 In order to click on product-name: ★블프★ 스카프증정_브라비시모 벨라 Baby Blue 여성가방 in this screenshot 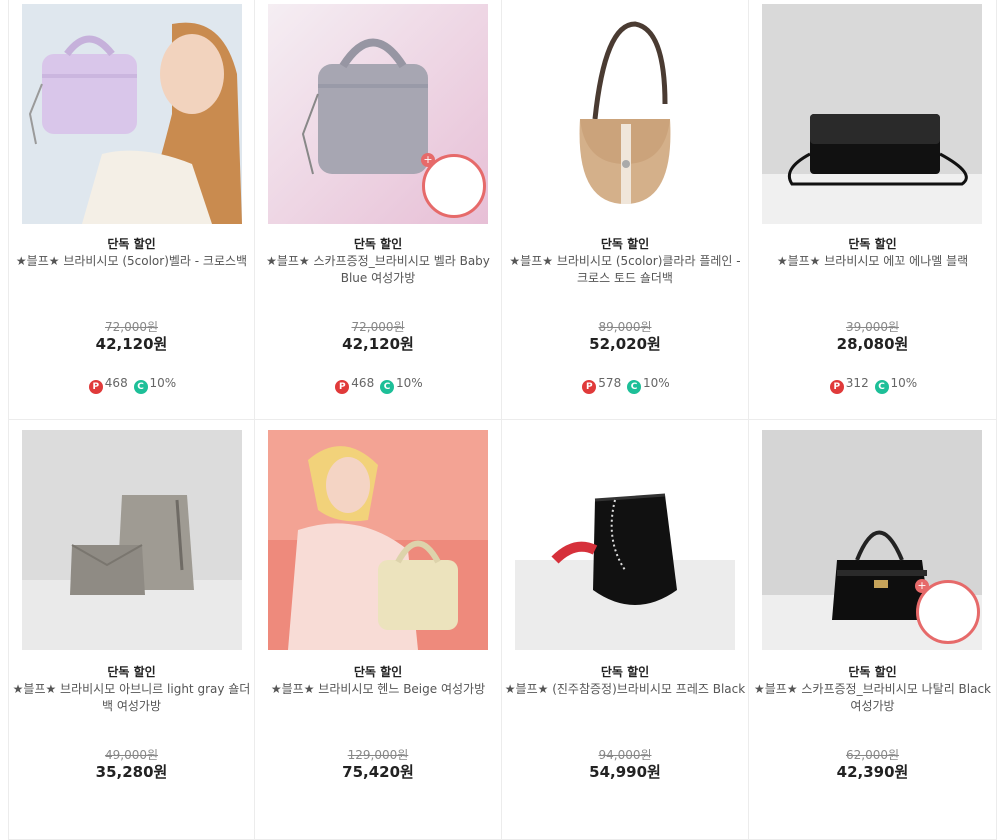, I will do `click(378, 269)`.